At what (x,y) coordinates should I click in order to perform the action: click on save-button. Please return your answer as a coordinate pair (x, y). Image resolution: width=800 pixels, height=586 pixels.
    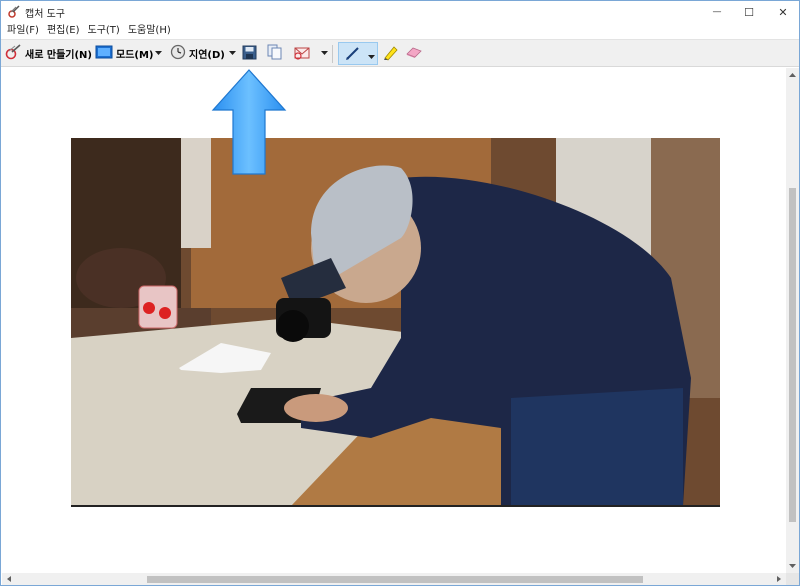
    Looking at the image, I should click on (249, 53).